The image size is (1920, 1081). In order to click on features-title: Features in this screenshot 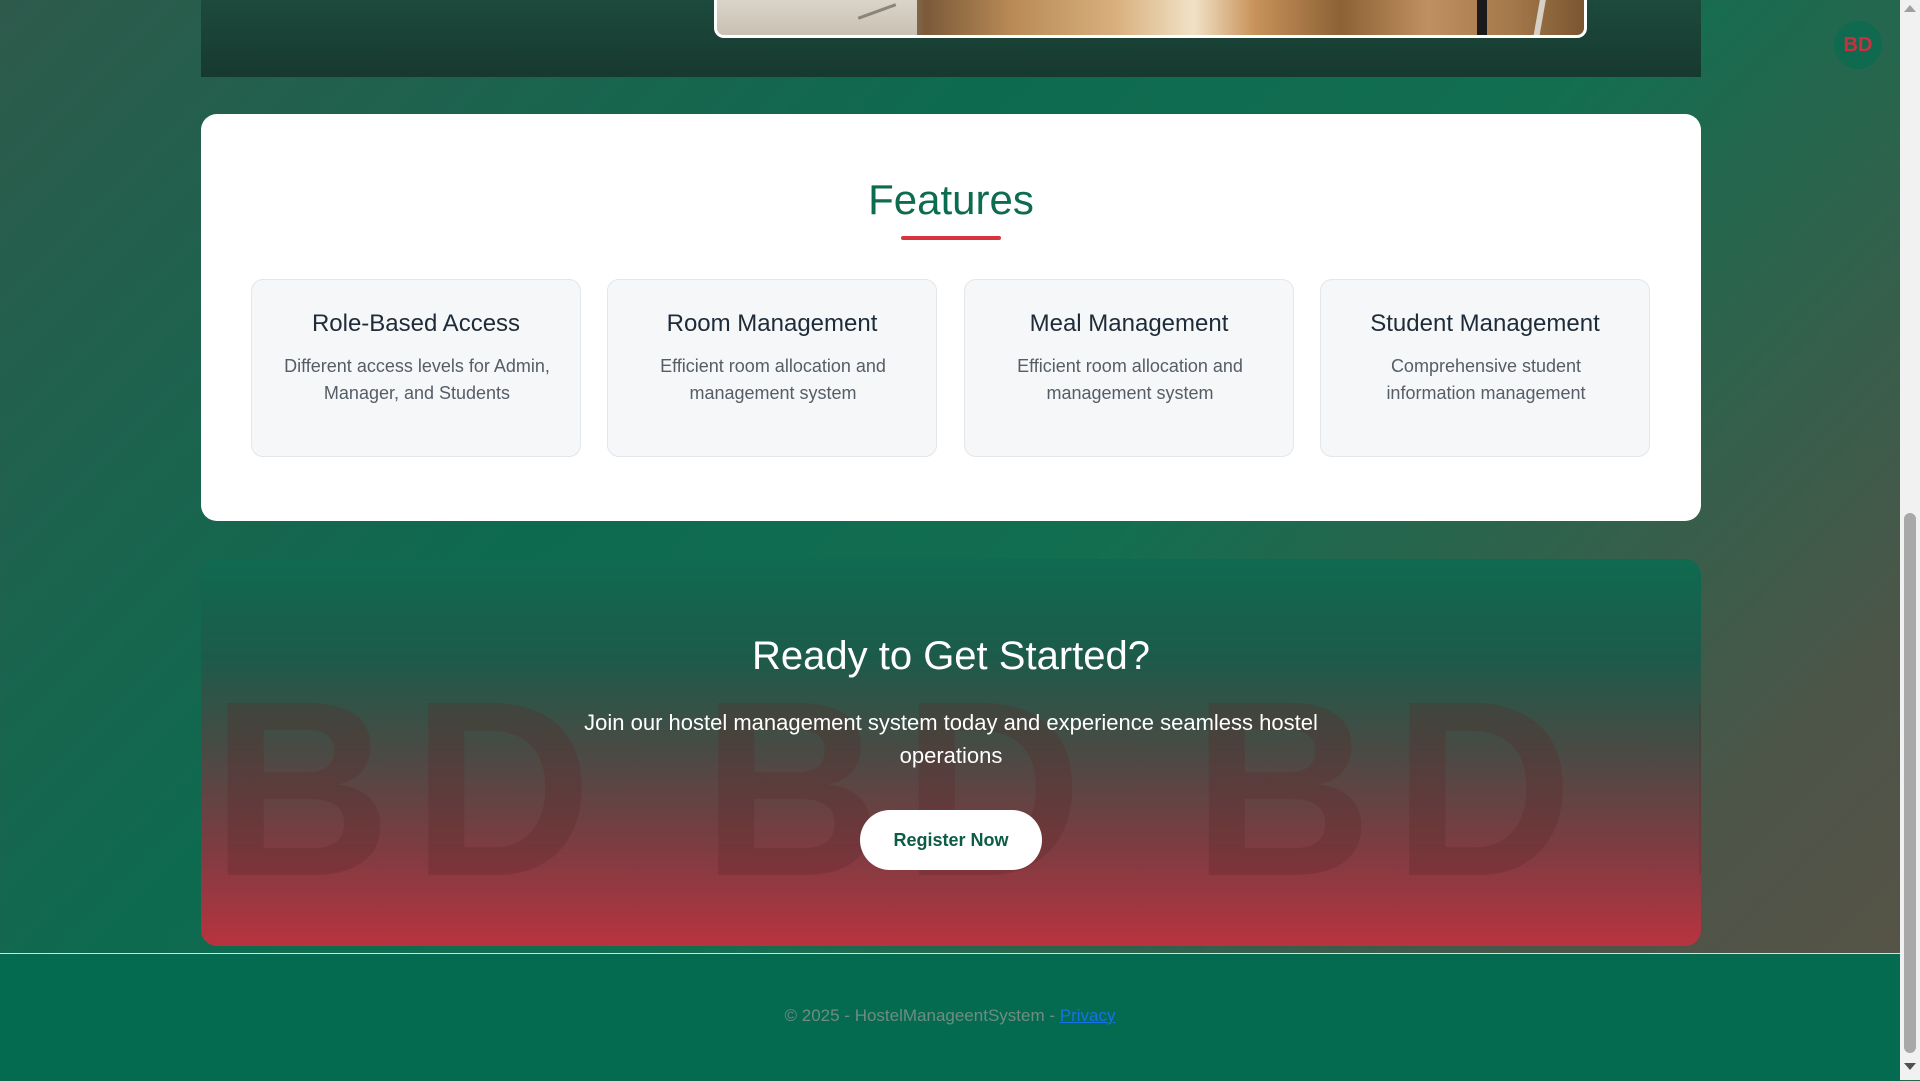, I will do `click(951, 199)`.